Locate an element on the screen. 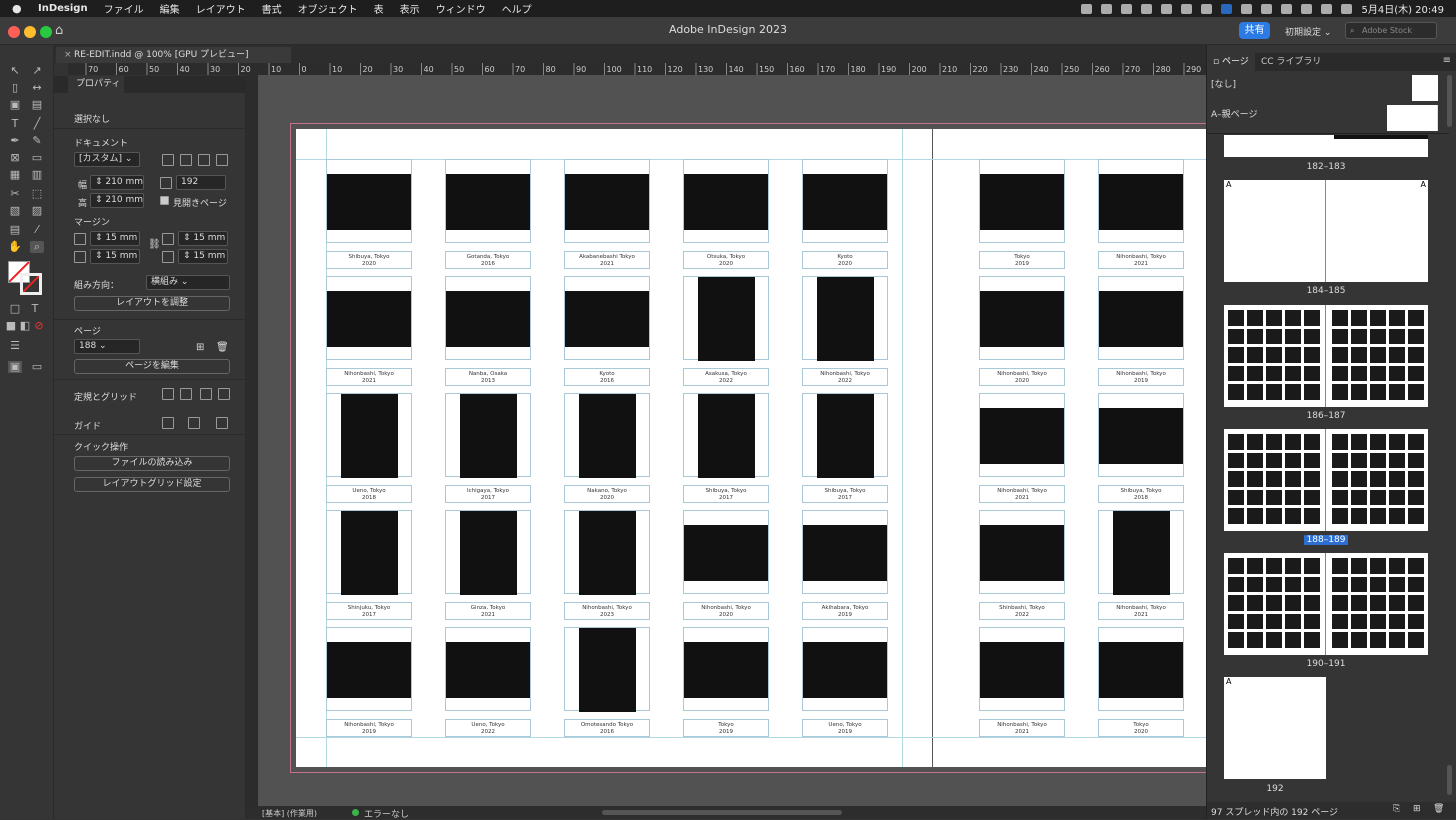  baseline-grid-icon is located at coordinates (186, 394).